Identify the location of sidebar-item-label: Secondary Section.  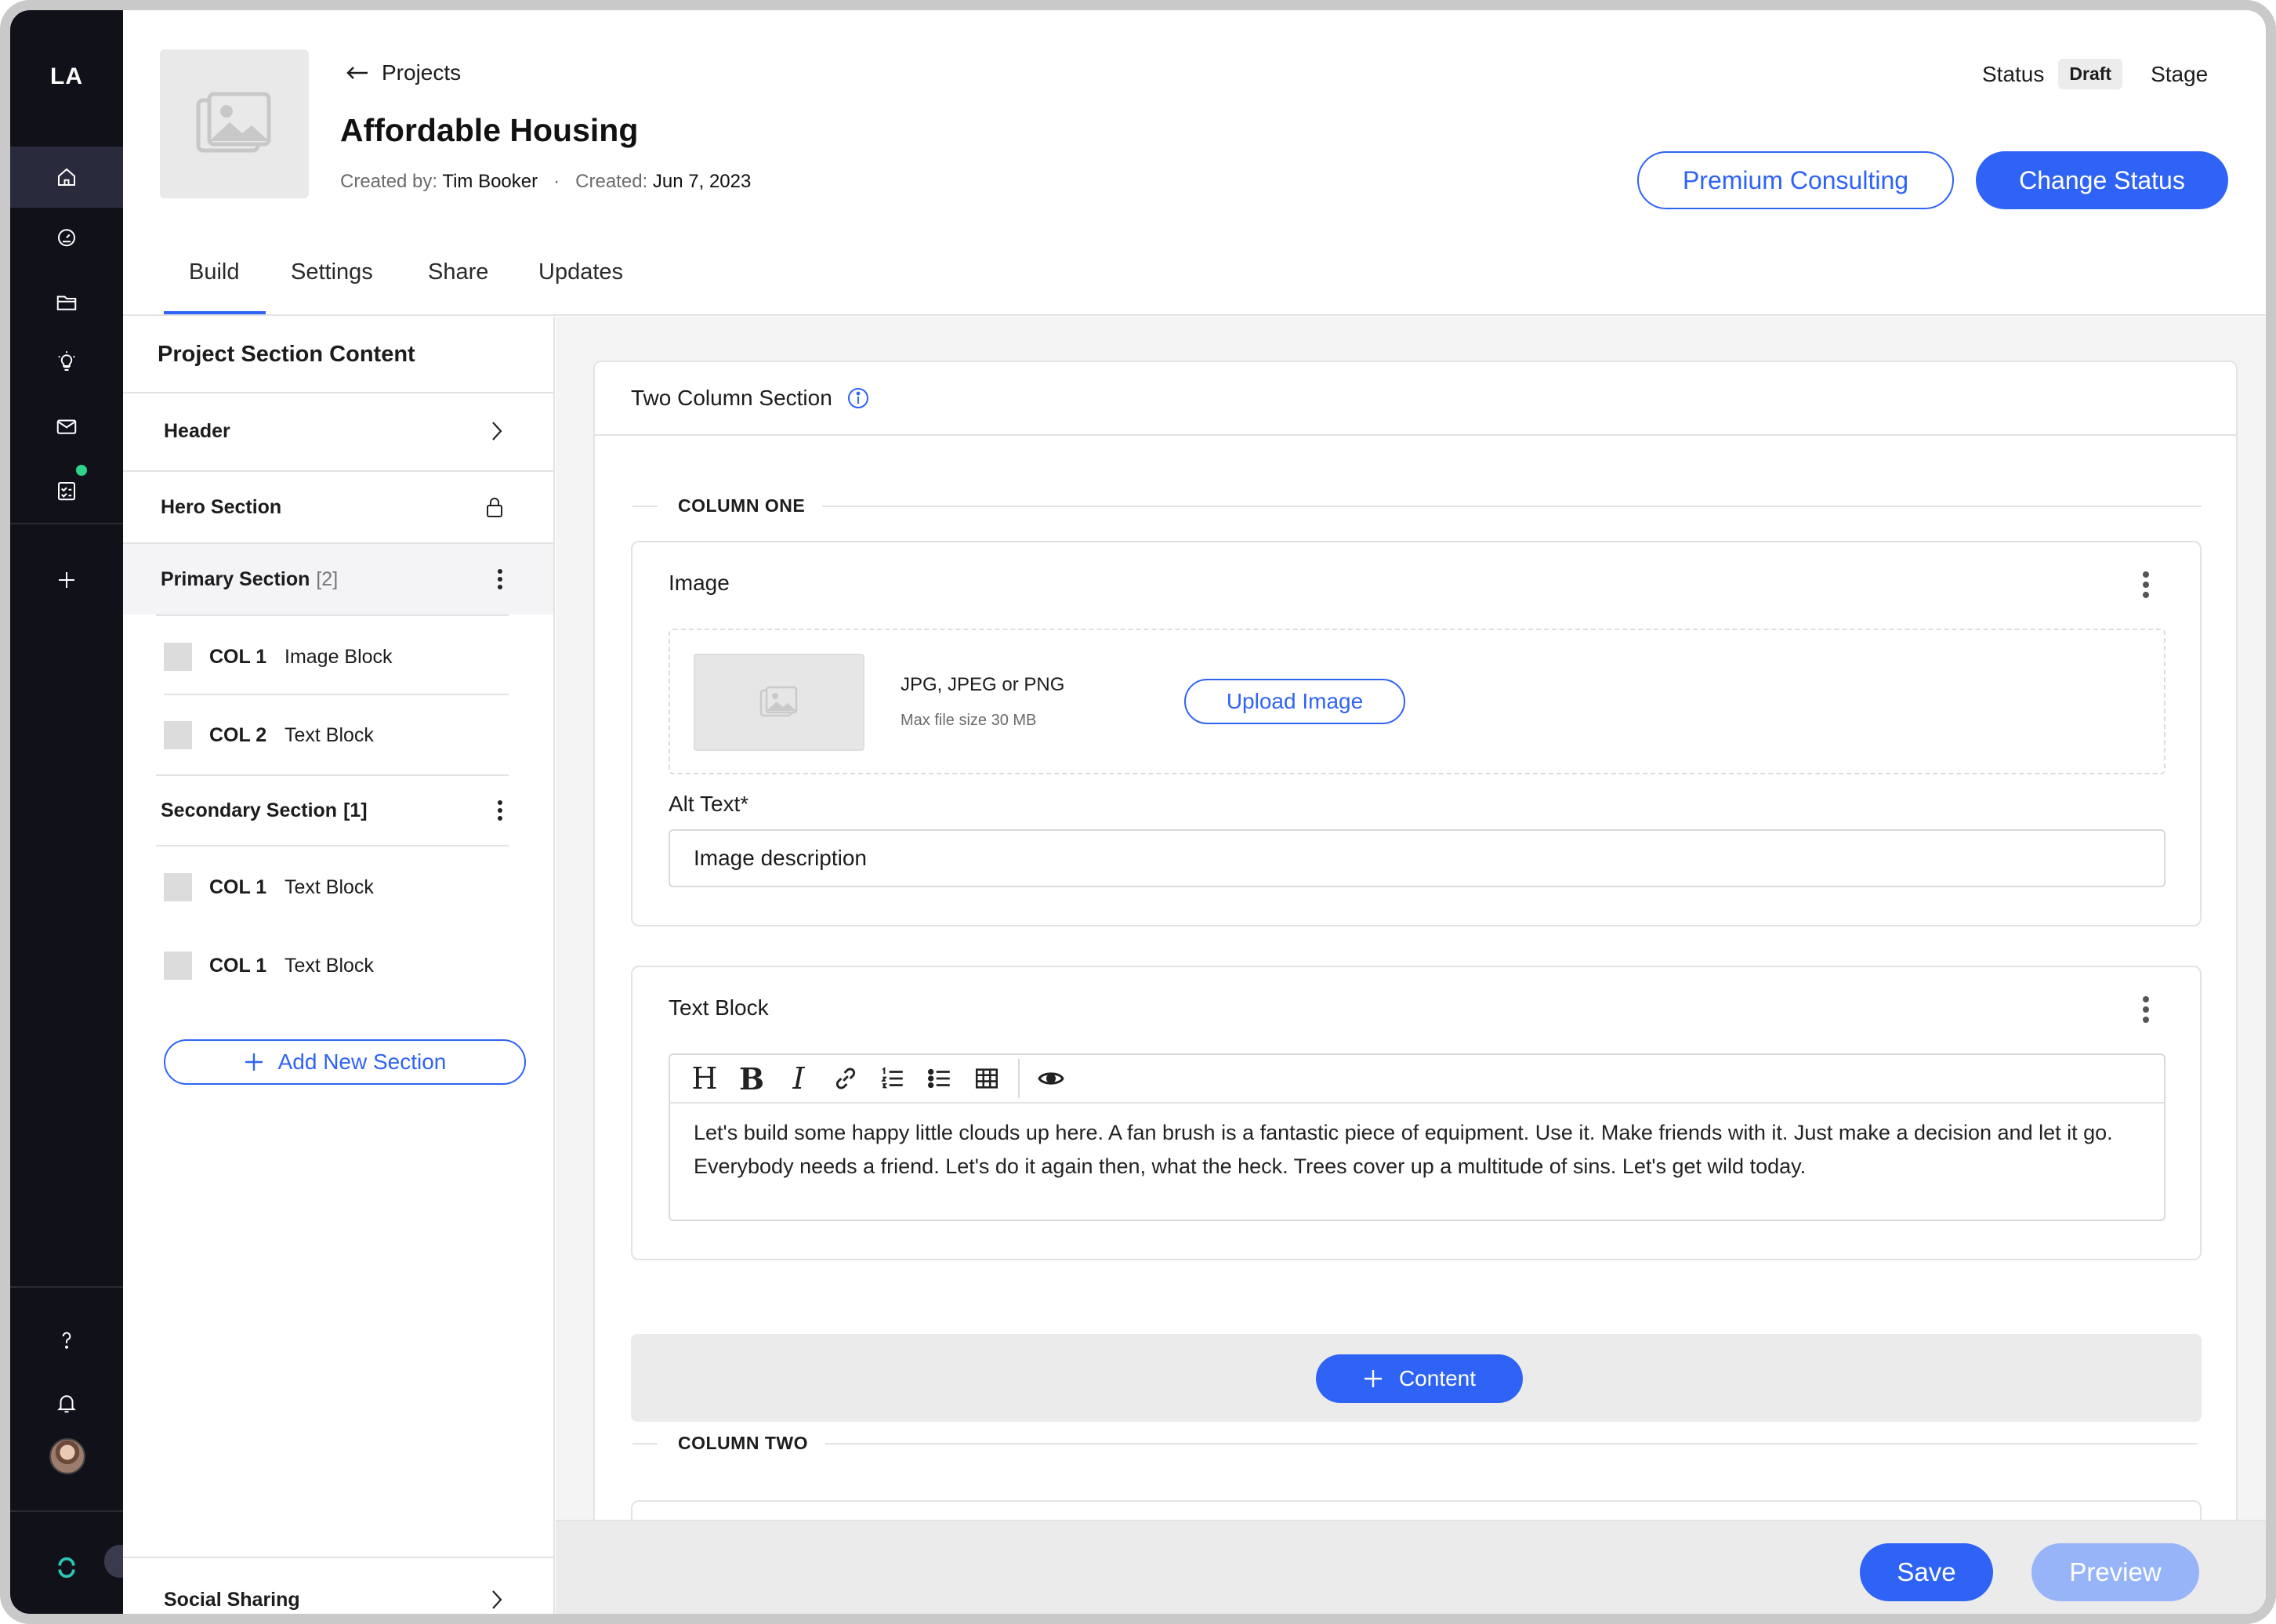
(249, 810).